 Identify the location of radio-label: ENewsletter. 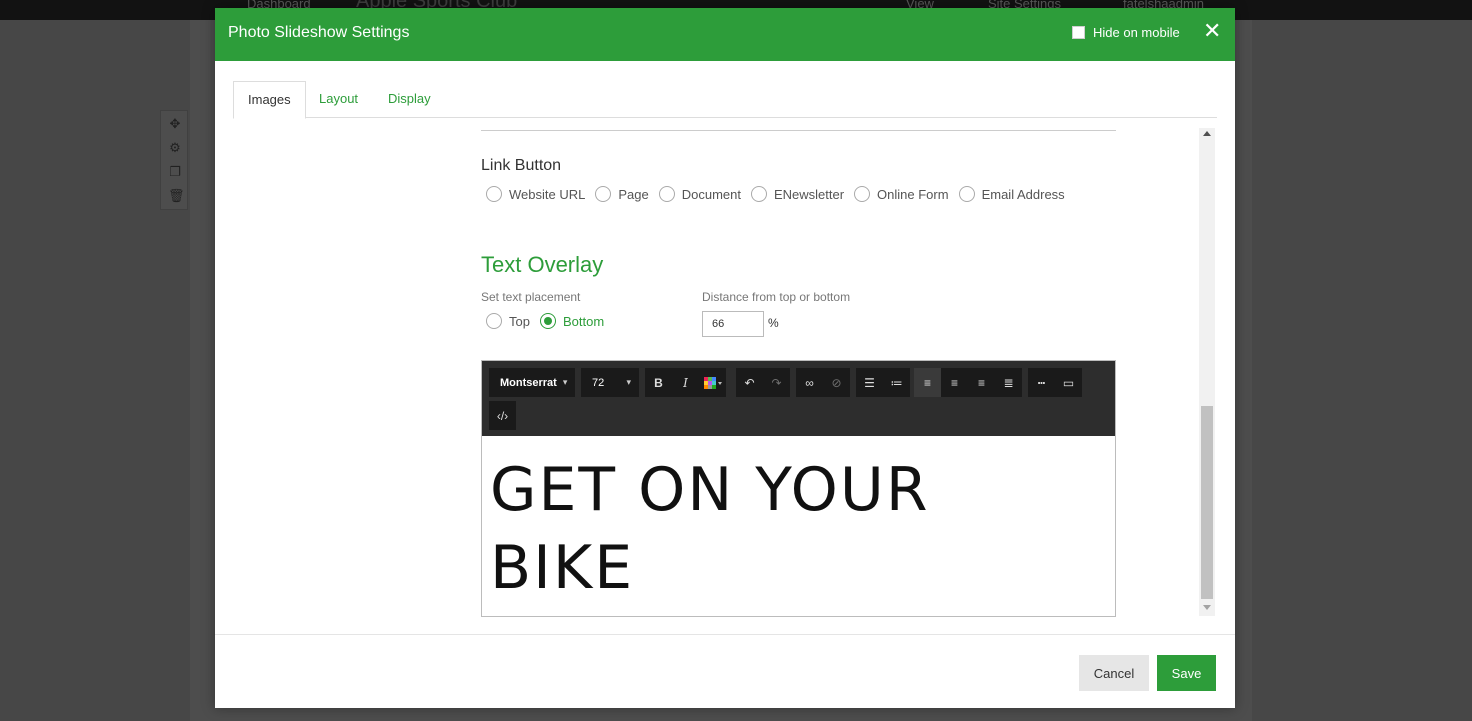
(809, 194).